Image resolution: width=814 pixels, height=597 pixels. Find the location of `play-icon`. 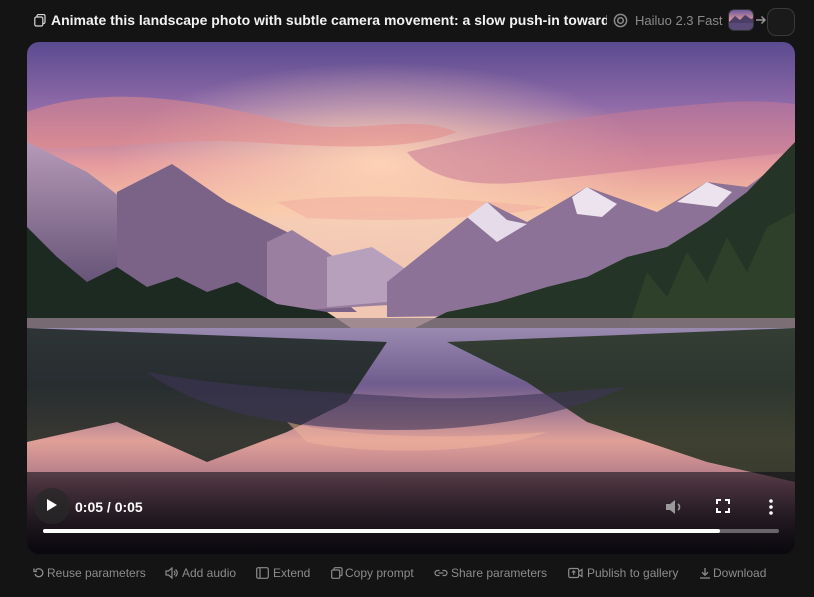

play-icon is located at coordinates (52, 505).